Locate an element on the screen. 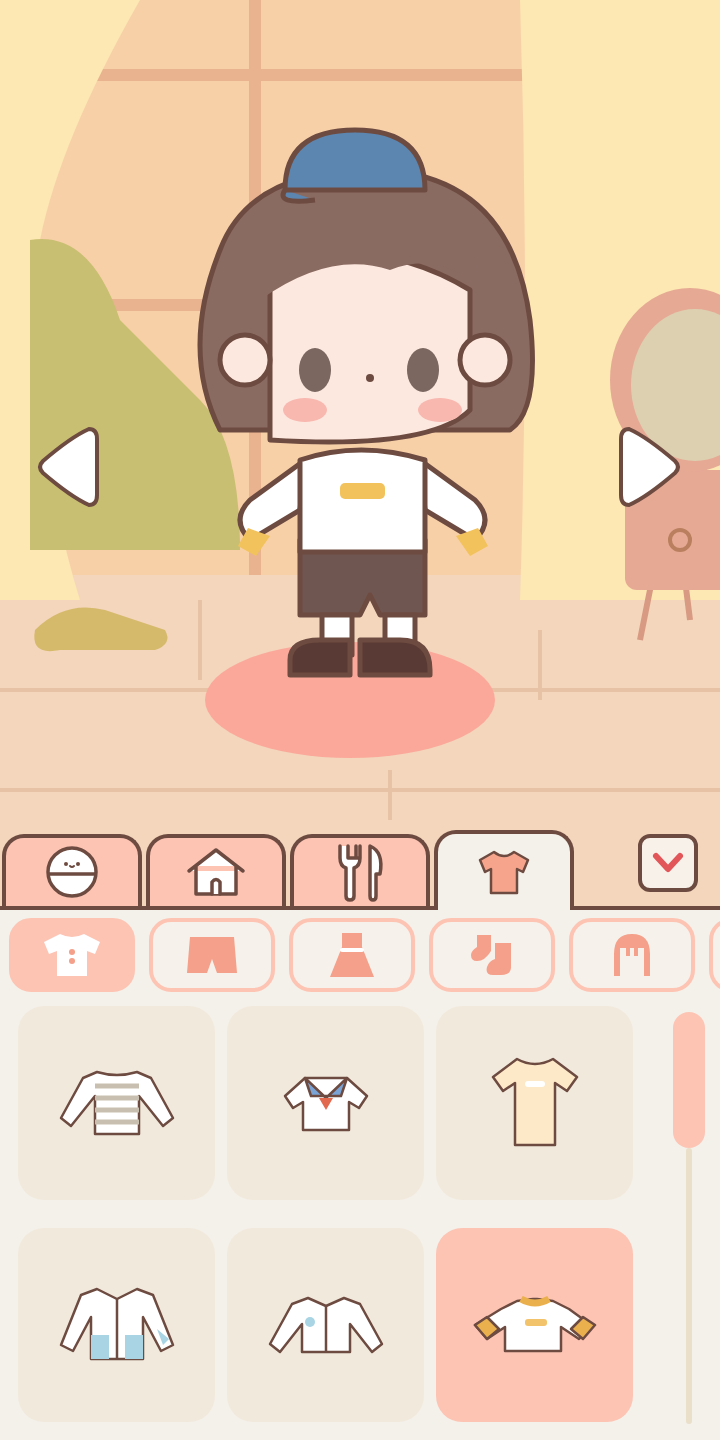  chevron-down-icon is located at coordinates (668, 863).